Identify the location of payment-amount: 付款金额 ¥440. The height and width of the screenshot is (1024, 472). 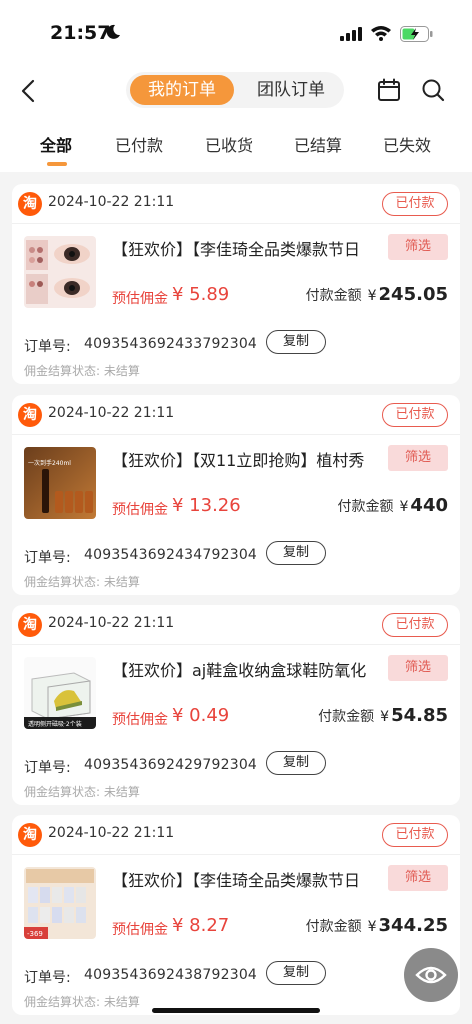
(393, 505).